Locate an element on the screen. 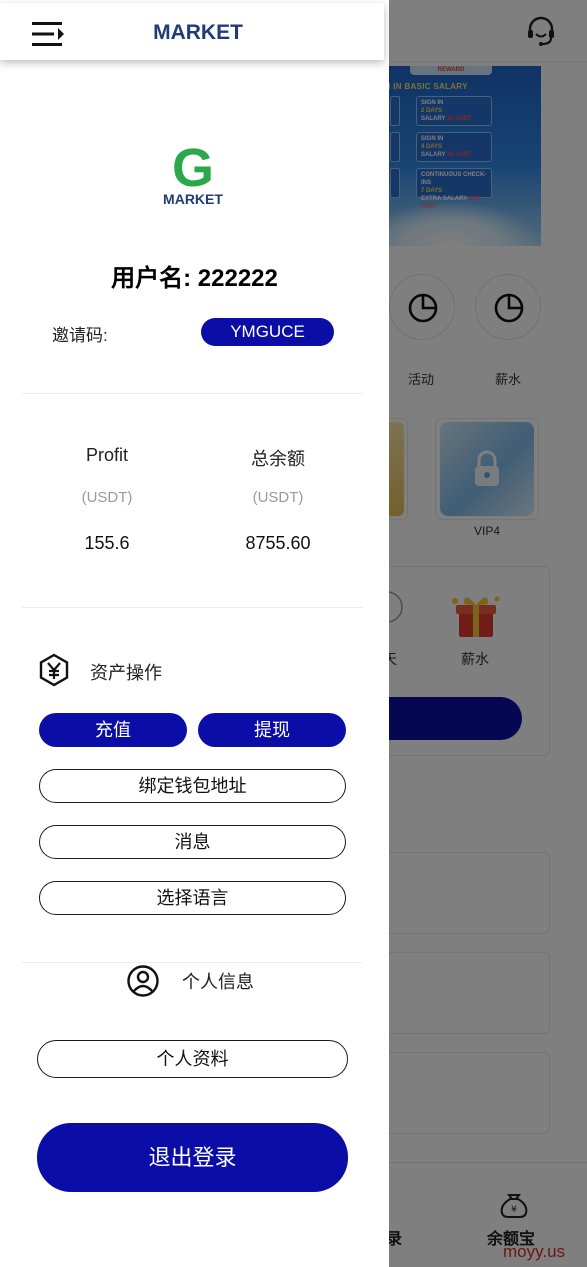  header-logo: MARKET is located at coordinates (198, 32).